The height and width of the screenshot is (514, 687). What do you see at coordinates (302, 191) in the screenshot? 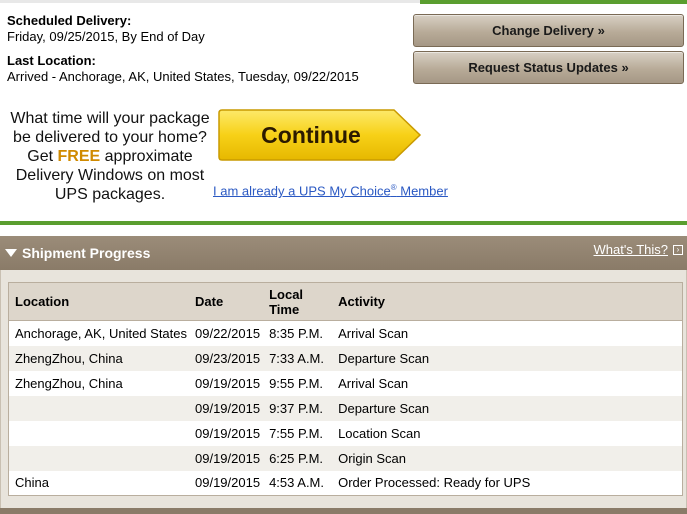
I see `member-link-text: I am already a UPS My Choice` at bounding box center [302, 191].